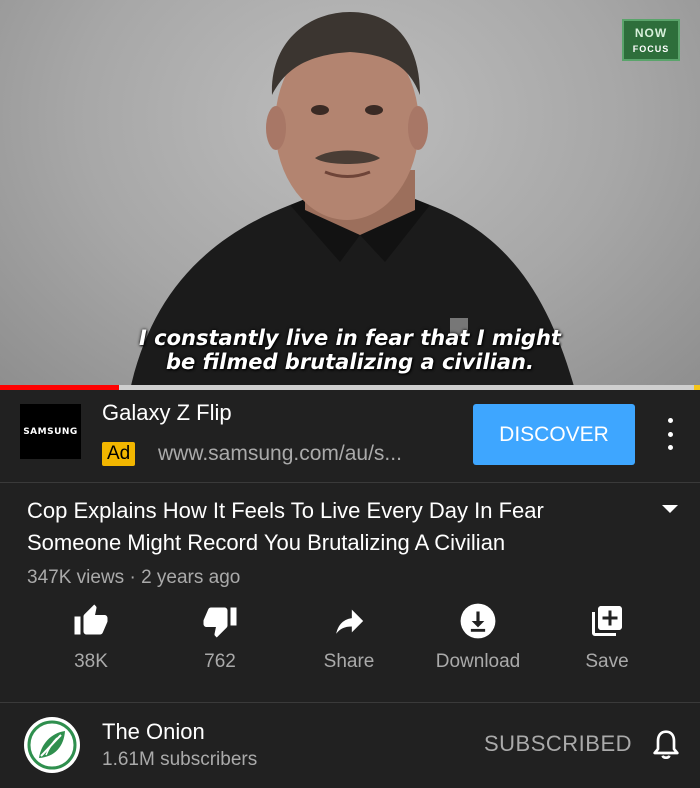 This screenshot has height=788, width=700. Describe the element at coordinates (558, 744) in the screenshot. I see `subscribed-button: SUBSCRIBED` at that location.